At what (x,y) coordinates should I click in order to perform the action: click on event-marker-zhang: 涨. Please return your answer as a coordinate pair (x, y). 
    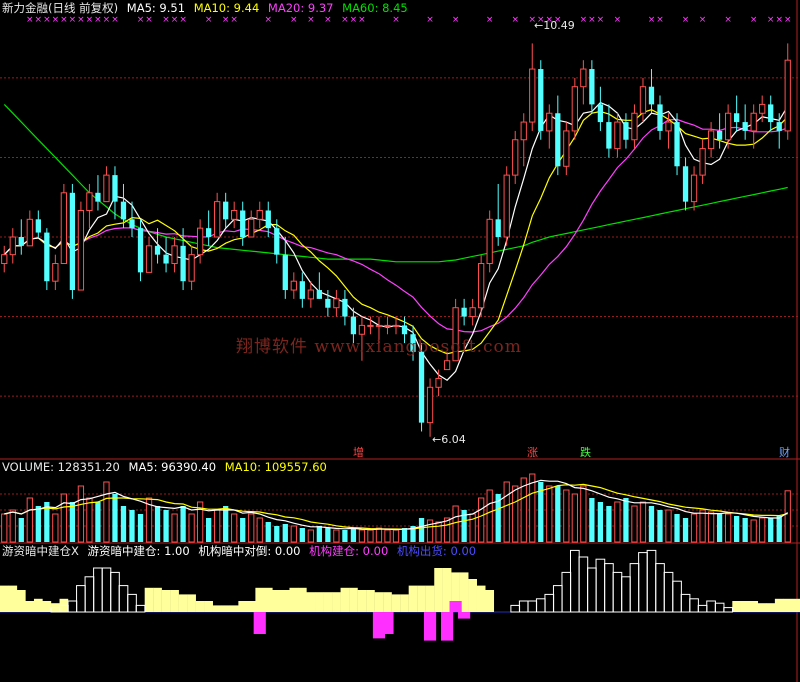
    Looking at the image, I should click on (532, 452).